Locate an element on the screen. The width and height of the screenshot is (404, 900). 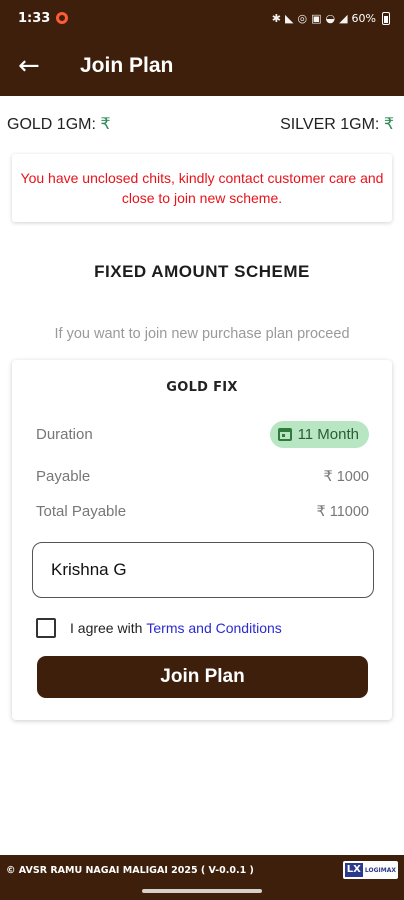
payable-row: Payable ₹ 1000 is located at coordinates (202, 476).